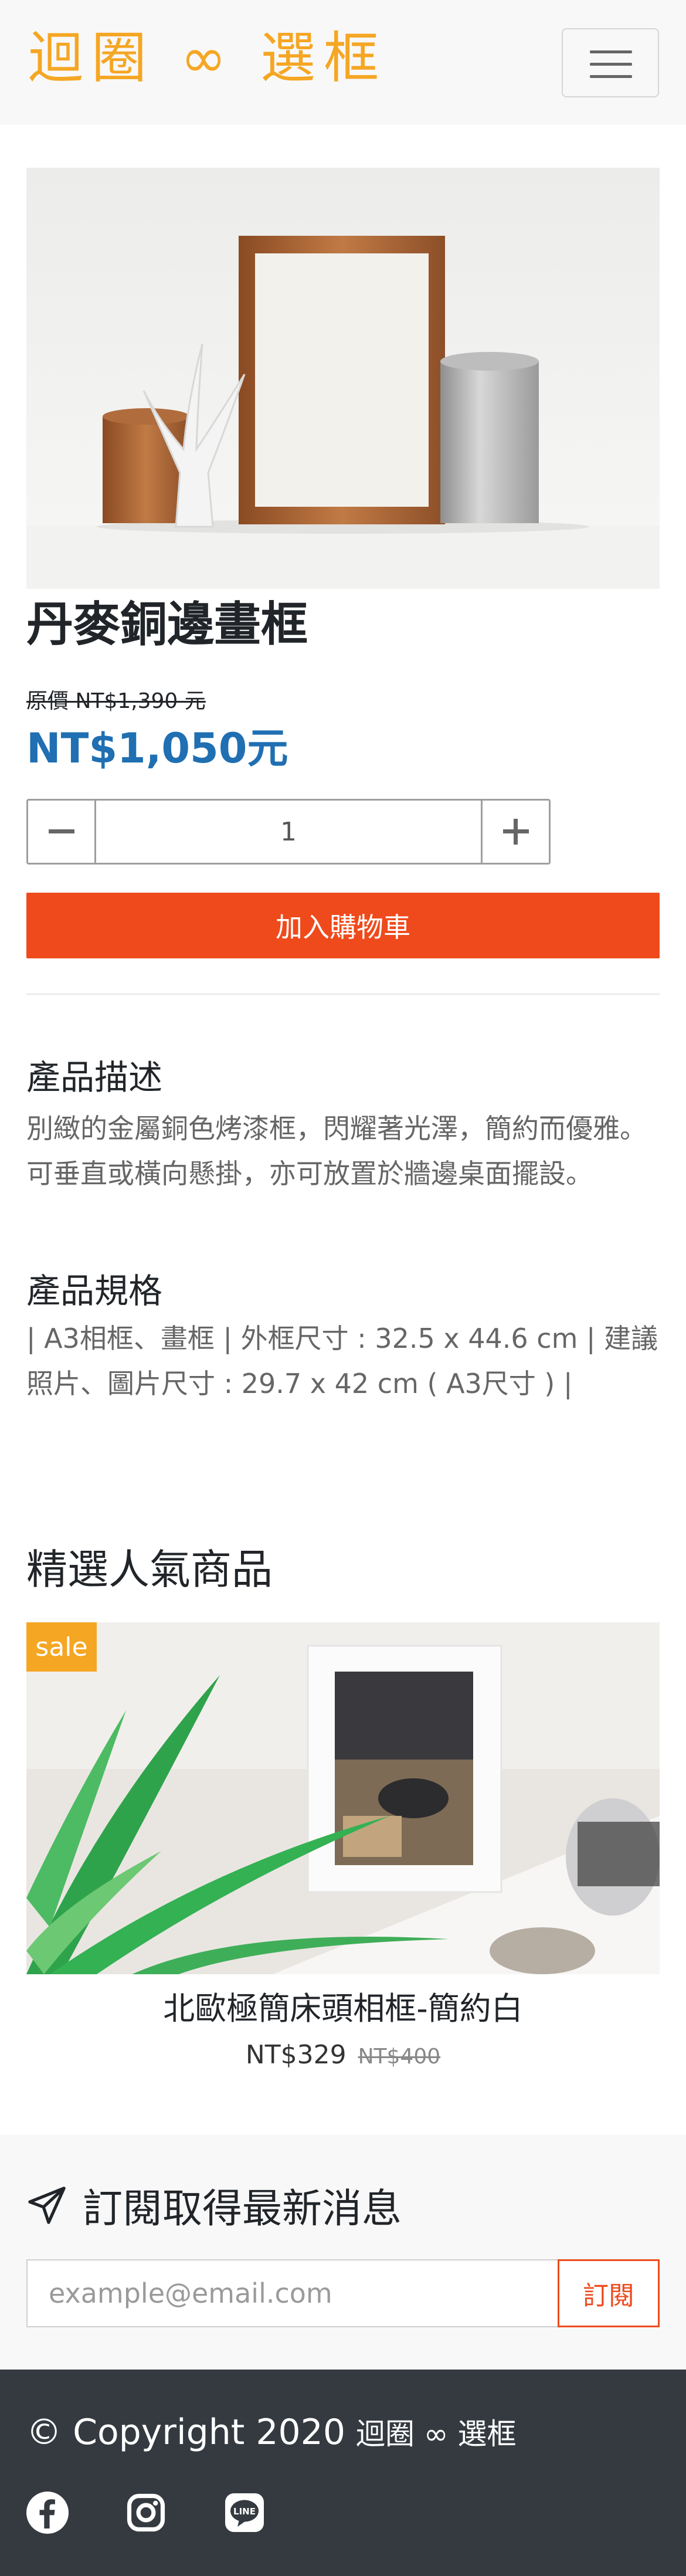 The width and height of the screenshot is (686, 2576). I want to click on decrease-quantity-button, so click(62, 832).